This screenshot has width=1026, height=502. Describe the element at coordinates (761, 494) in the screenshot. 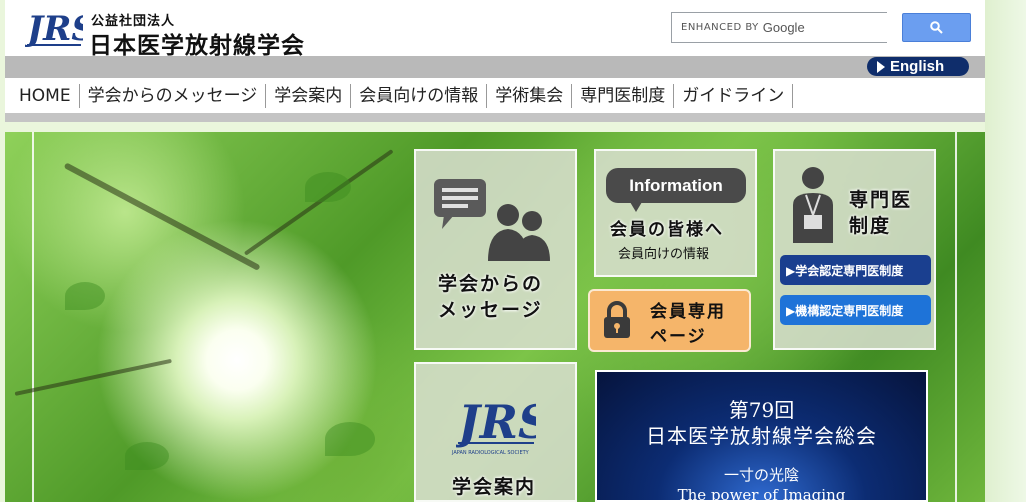

I see `banner-subtitle-english: The power of Imaging` at that location.